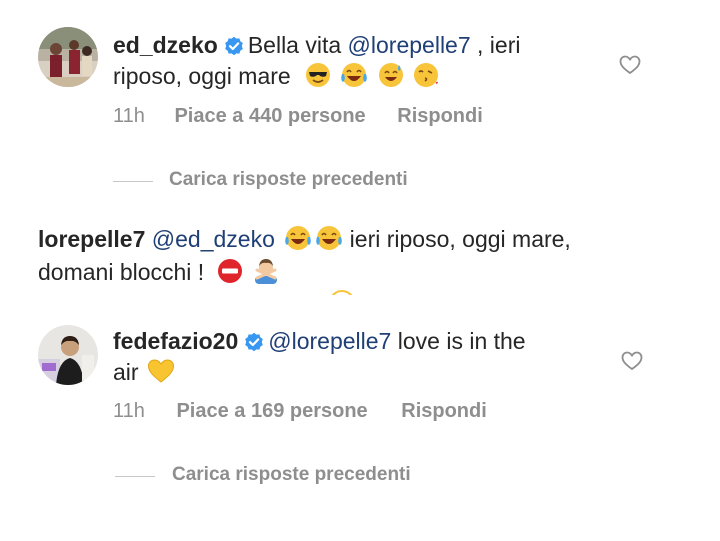  What do you see at coordinates (126, 372) in the screenshot?
I see `comment-text: air` at bounding box center [126, 372].